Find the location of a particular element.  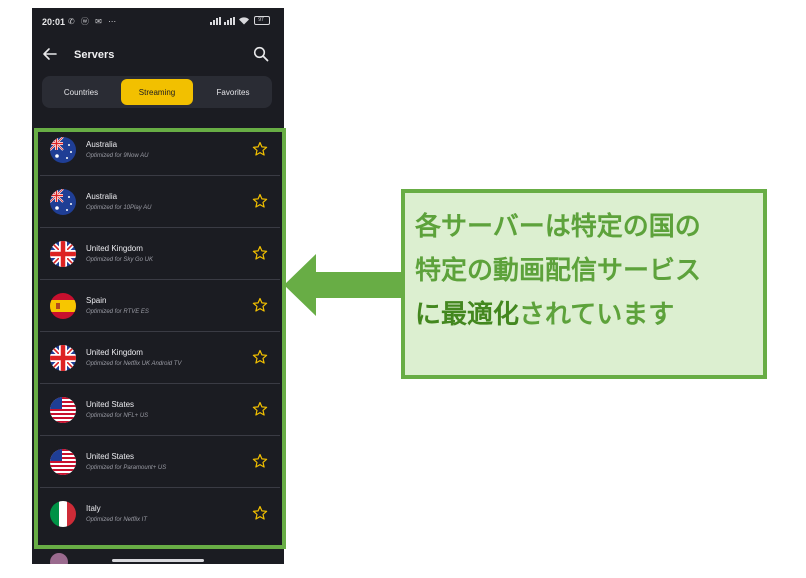

app-bar: Servers is located at coordinates (158, 55).